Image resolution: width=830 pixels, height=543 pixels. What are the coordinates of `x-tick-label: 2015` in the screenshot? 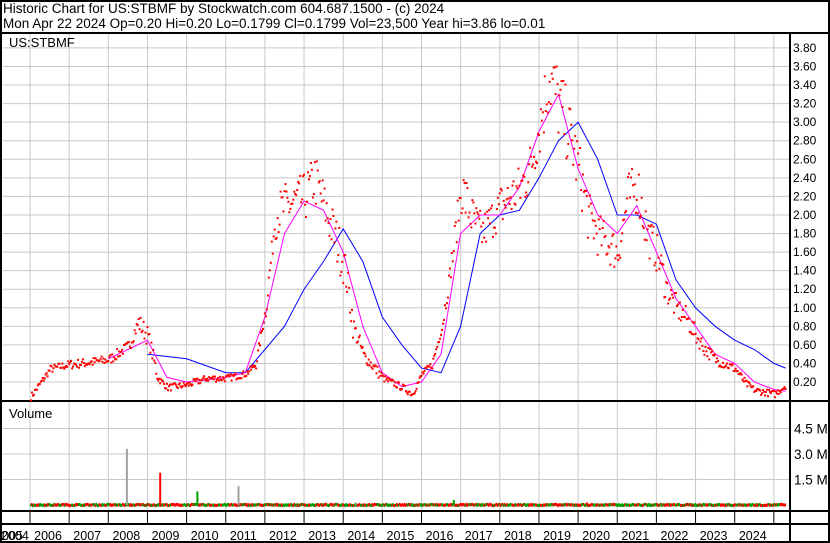 It's located at (401, 536).